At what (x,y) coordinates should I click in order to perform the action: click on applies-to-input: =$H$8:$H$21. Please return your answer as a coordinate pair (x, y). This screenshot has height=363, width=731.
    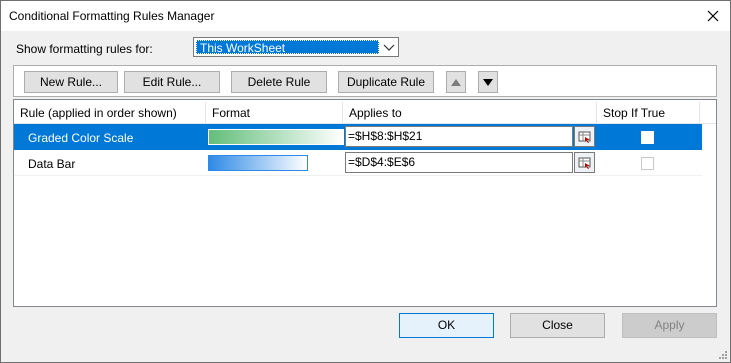
    Looking at the image, I should click on (459, 136).